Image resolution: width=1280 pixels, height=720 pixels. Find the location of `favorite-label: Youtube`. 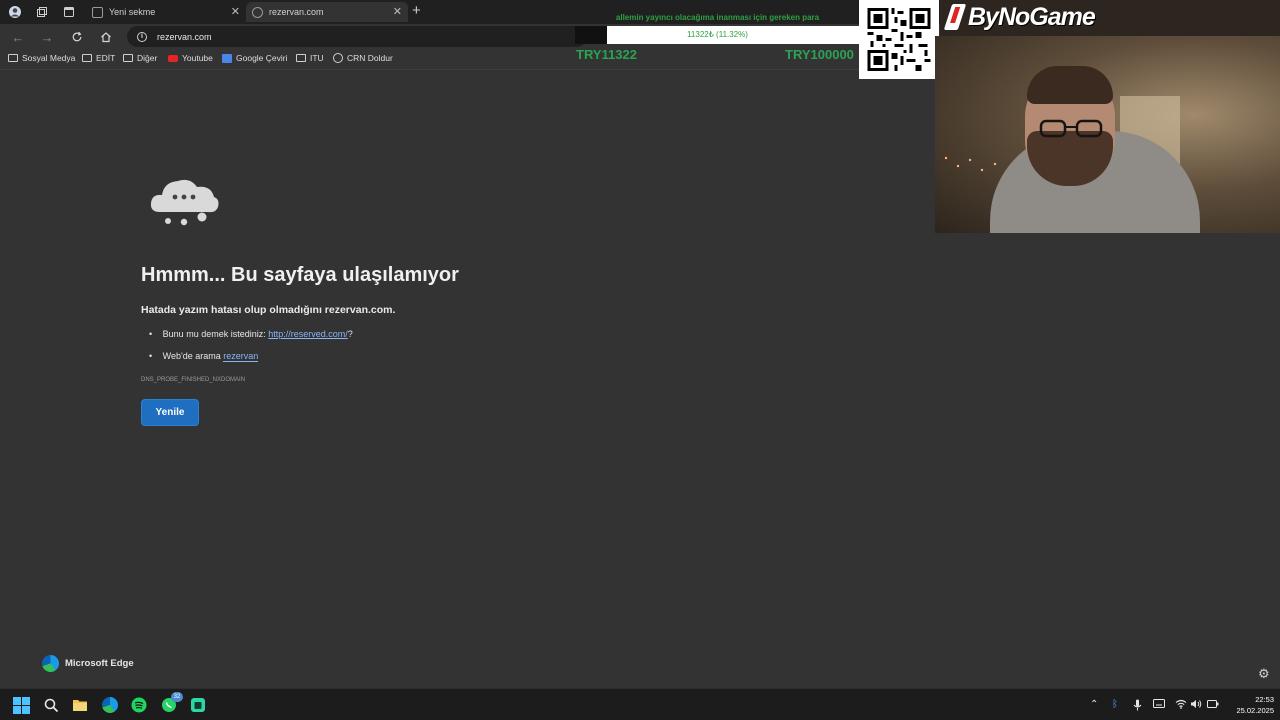

favorite-label: Youtube is located at coordinates (197, 58).